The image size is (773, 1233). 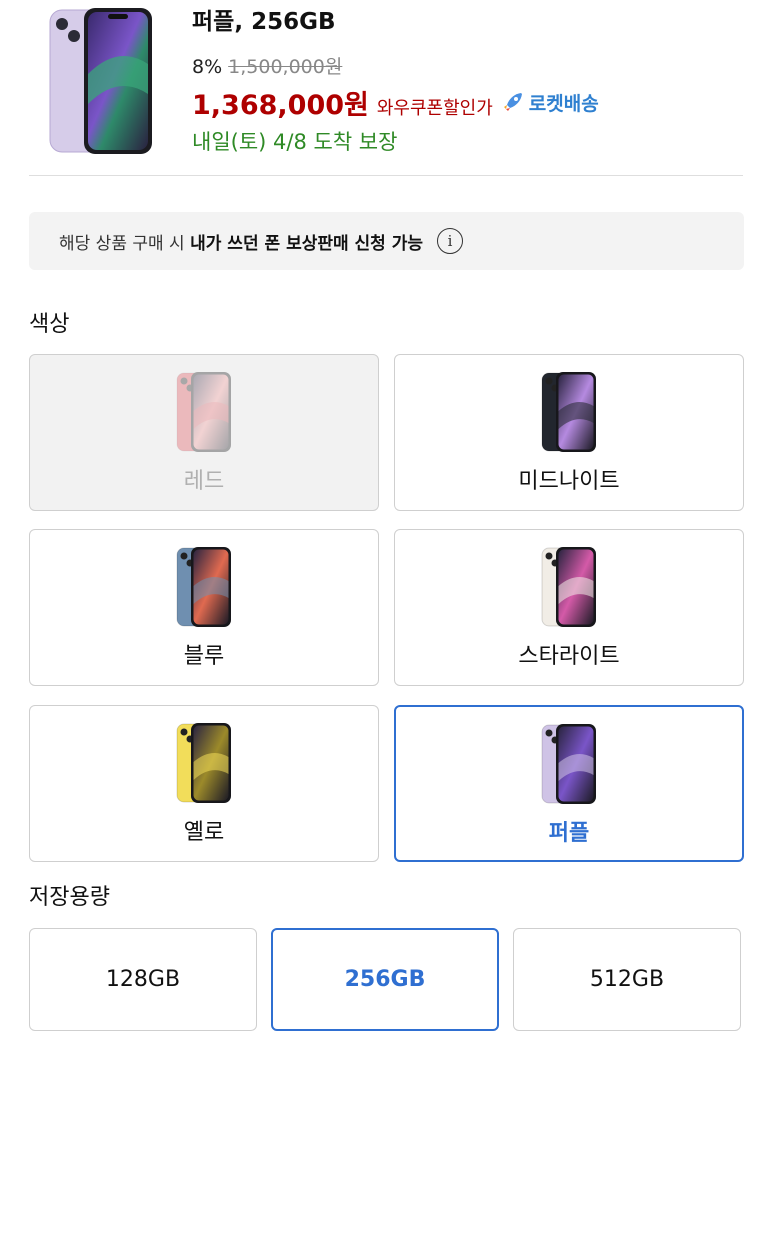 I want to click on color-option-midnight: 미드나이트, so click(x=569, y=432).